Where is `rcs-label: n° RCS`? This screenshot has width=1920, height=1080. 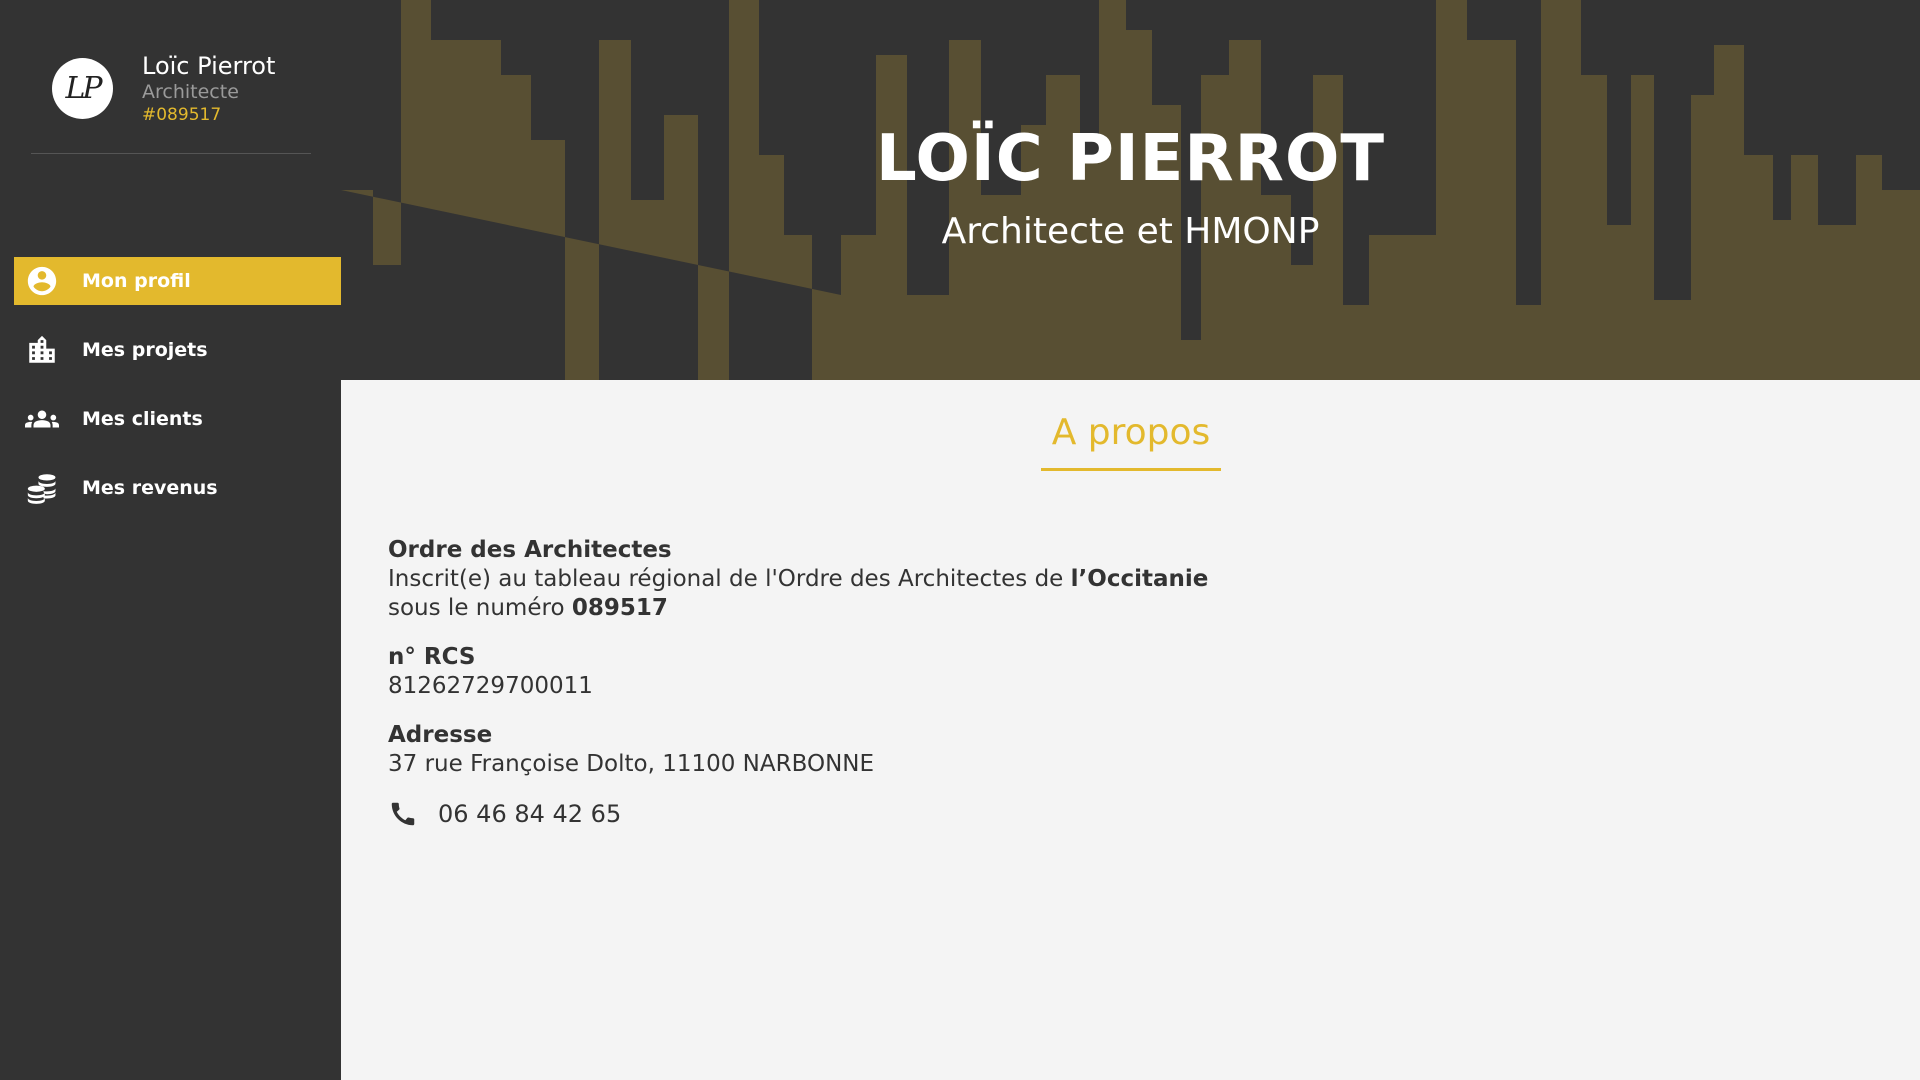 rcs-label: n° RCS is located at coordinates (432, 657).